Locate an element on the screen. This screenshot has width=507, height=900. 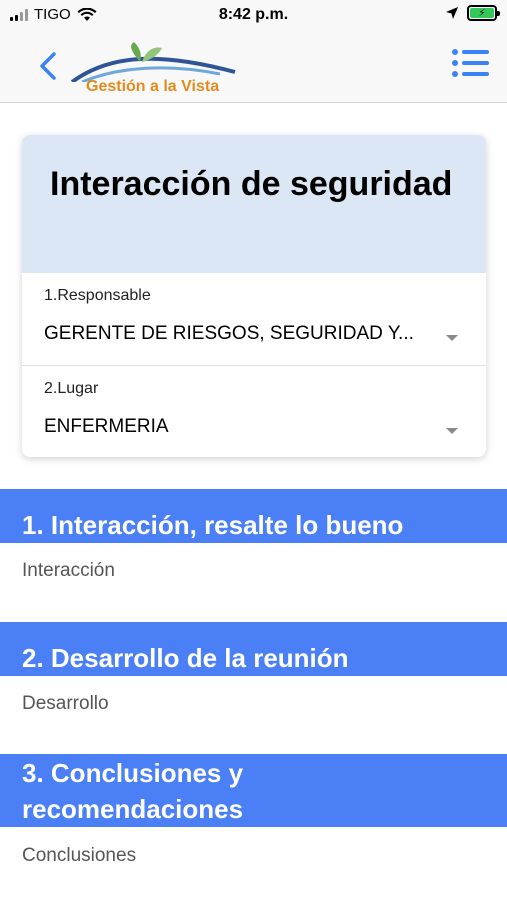
status-bar: TIGO 8:42 p.m. ⚡ is located at coordinates (253, 15).